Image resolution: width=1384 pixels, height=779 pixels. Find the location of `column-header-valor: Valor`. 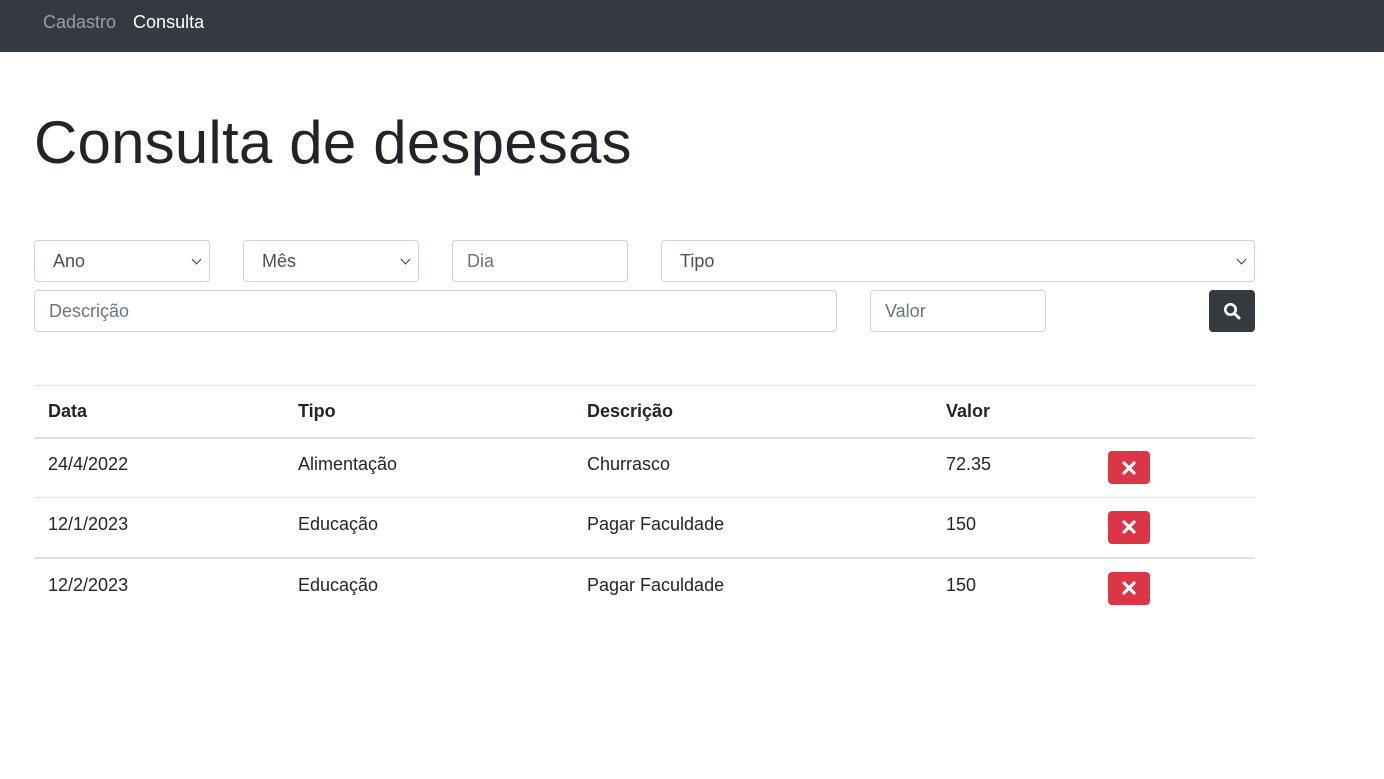

column-header-valor: Valor is located at coordinates (1013, 412).